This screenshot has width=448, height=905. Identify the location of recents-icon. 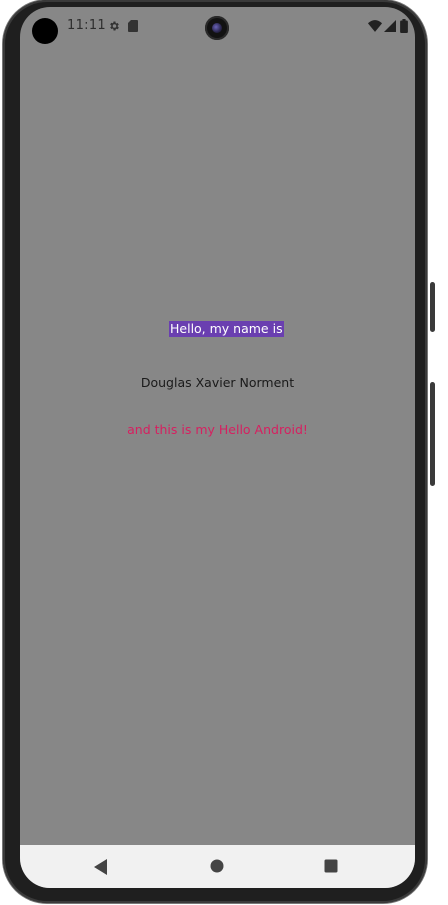
(331, 866).